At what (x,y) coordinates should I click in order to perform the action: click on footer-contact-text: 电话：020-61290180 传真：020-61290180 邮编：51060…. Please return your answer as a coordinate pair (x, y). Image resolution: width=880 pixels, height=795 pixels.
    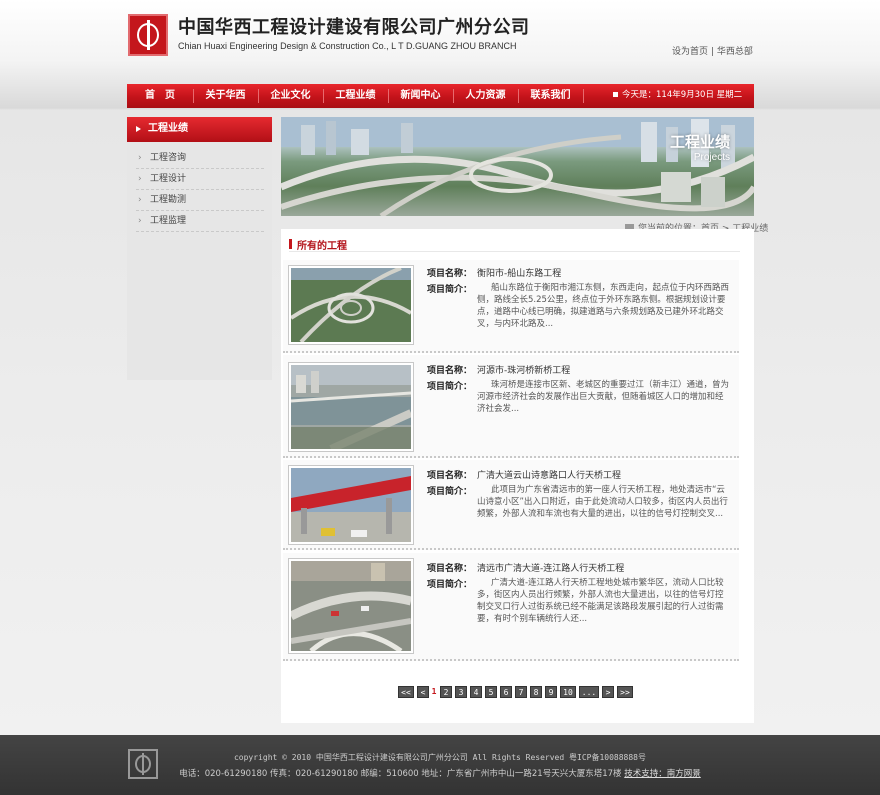
    Looking at the image, I should click on (400, 774).